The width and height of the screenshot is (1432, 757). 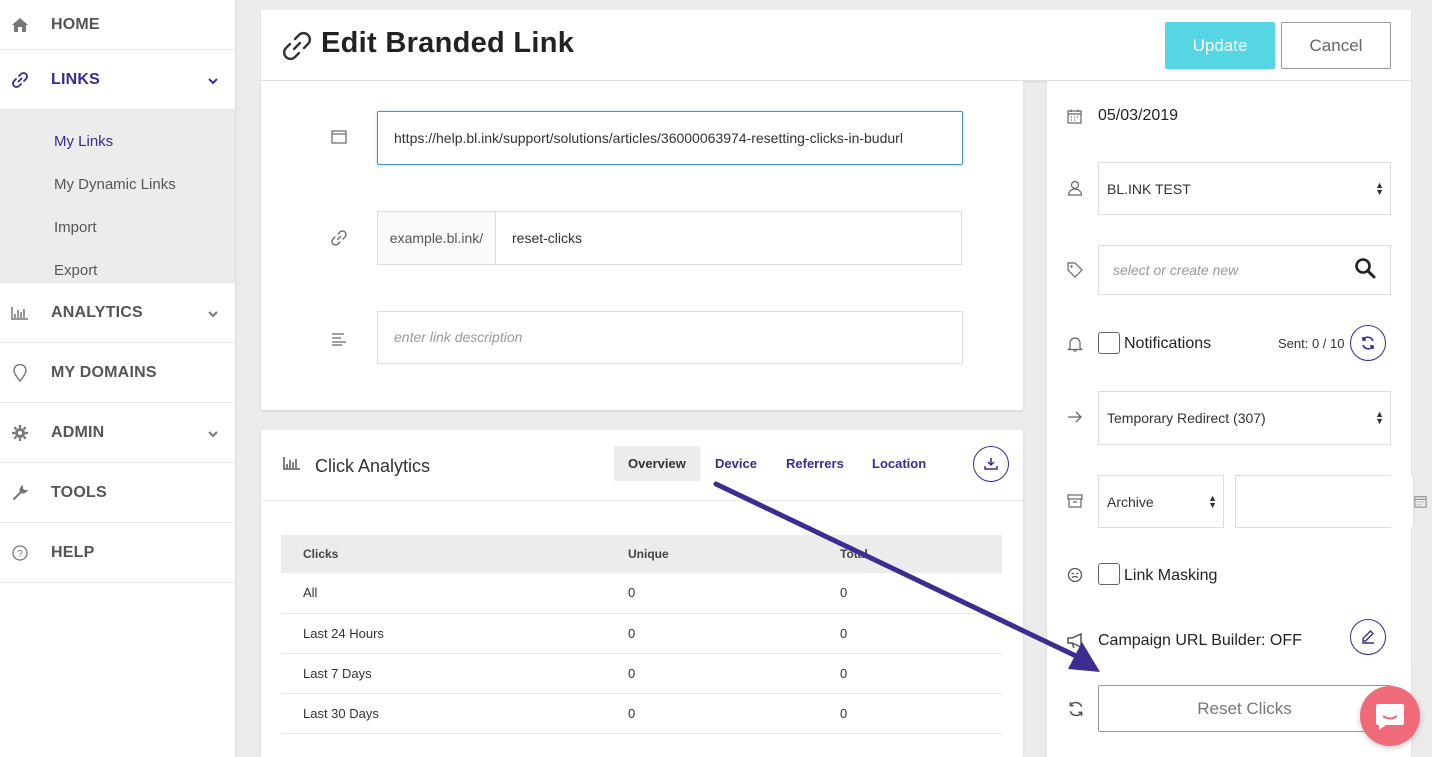 What do you see at coordinates (657, 463) in the screenshot?
I see `tab-overview: Overview` at bounding box center [657, 463].